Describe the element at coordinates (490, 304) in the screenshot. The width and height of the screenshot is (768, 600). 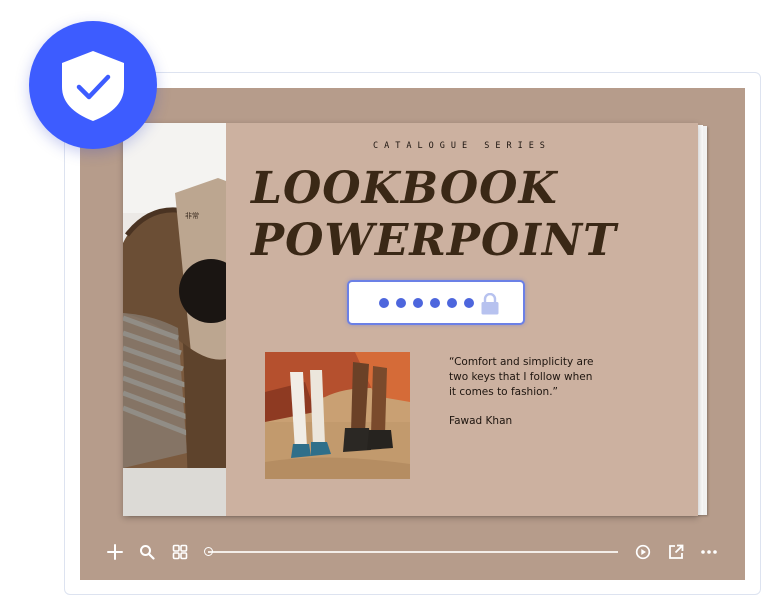
I see `lock-icon` at that location.